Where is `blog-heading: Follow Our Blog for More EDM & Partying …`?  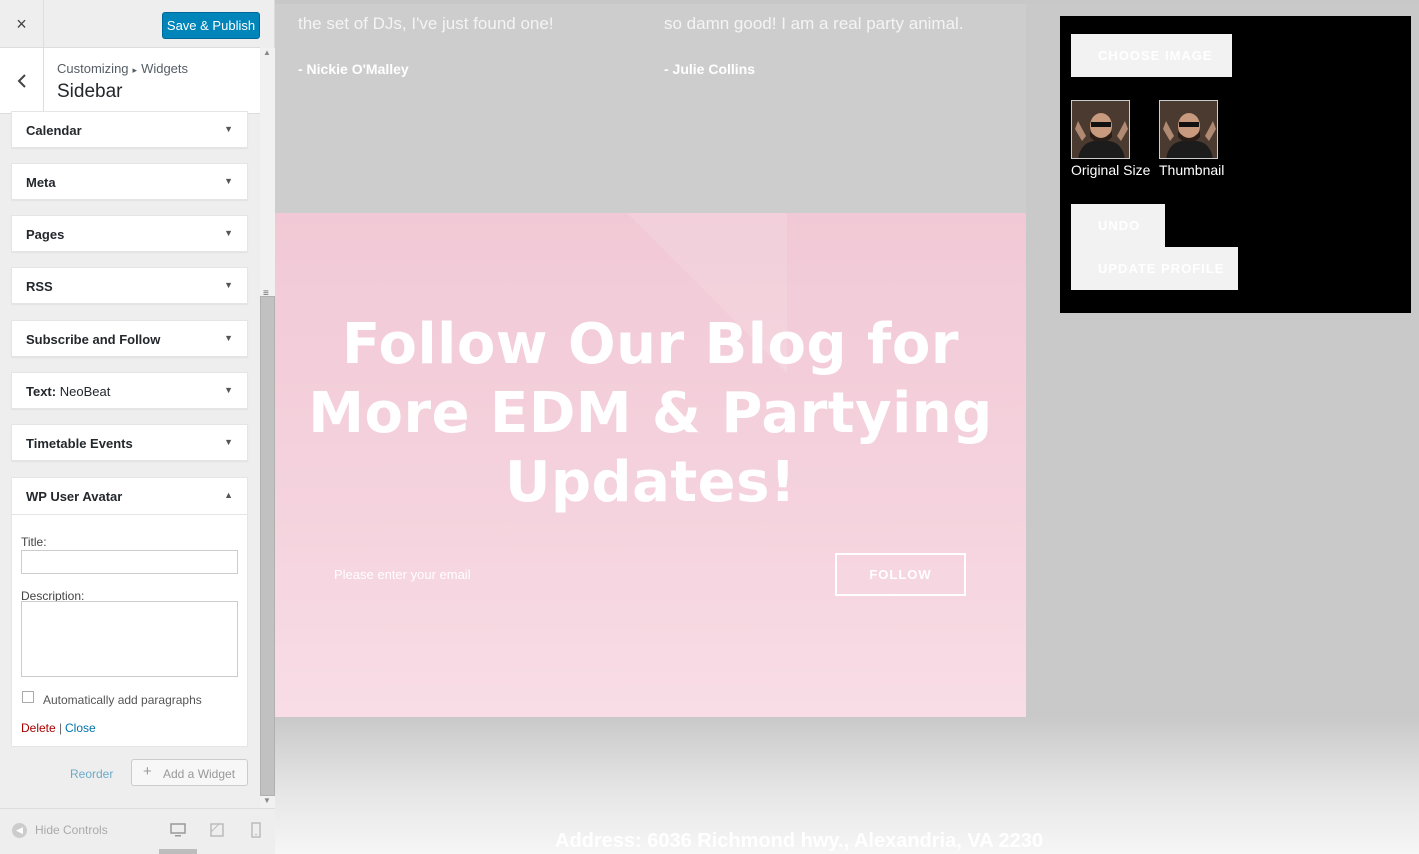 blog-heading: Follow Our Blog for More EDM & Partying … is located at coordinates (650, 413).